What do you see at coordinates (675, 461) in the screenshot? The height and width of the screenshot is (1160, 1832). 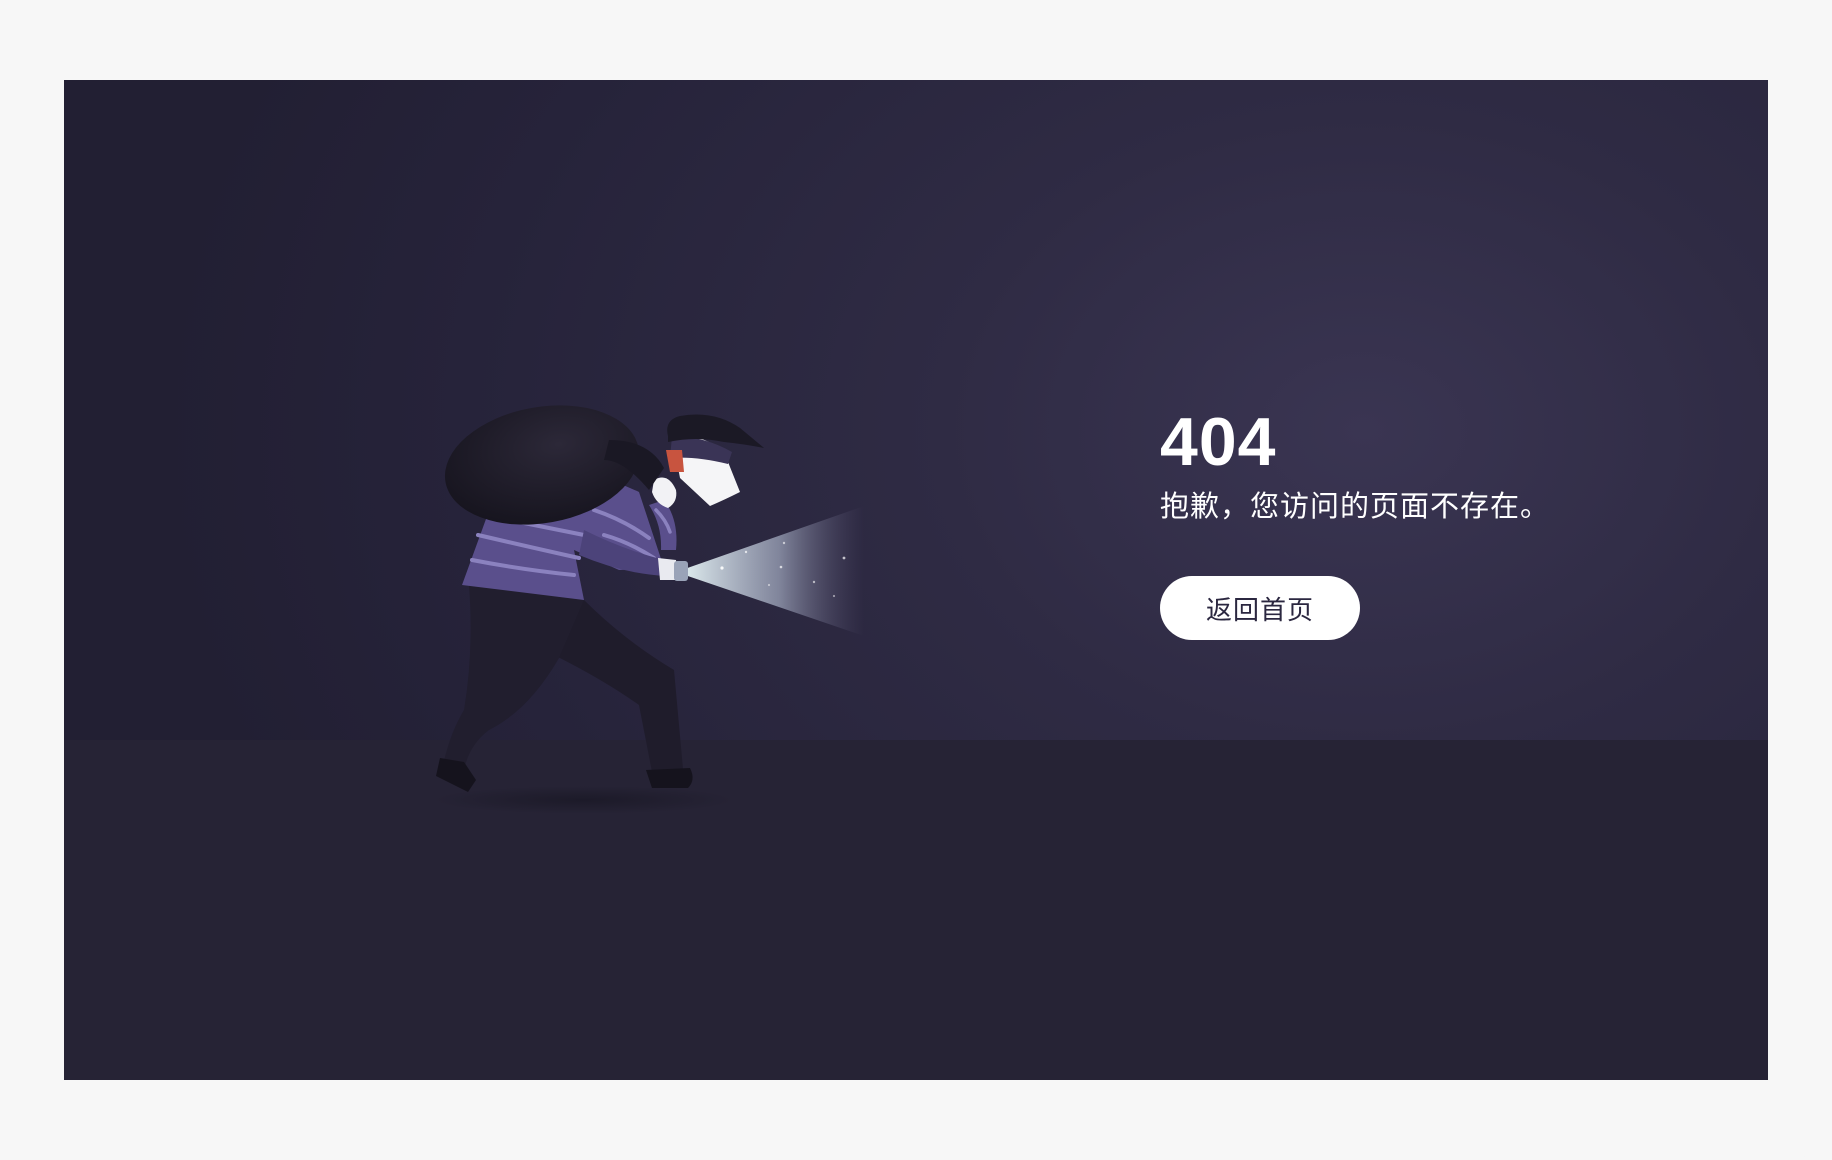 I see `thief-ear` at bounding box center [675, 461].